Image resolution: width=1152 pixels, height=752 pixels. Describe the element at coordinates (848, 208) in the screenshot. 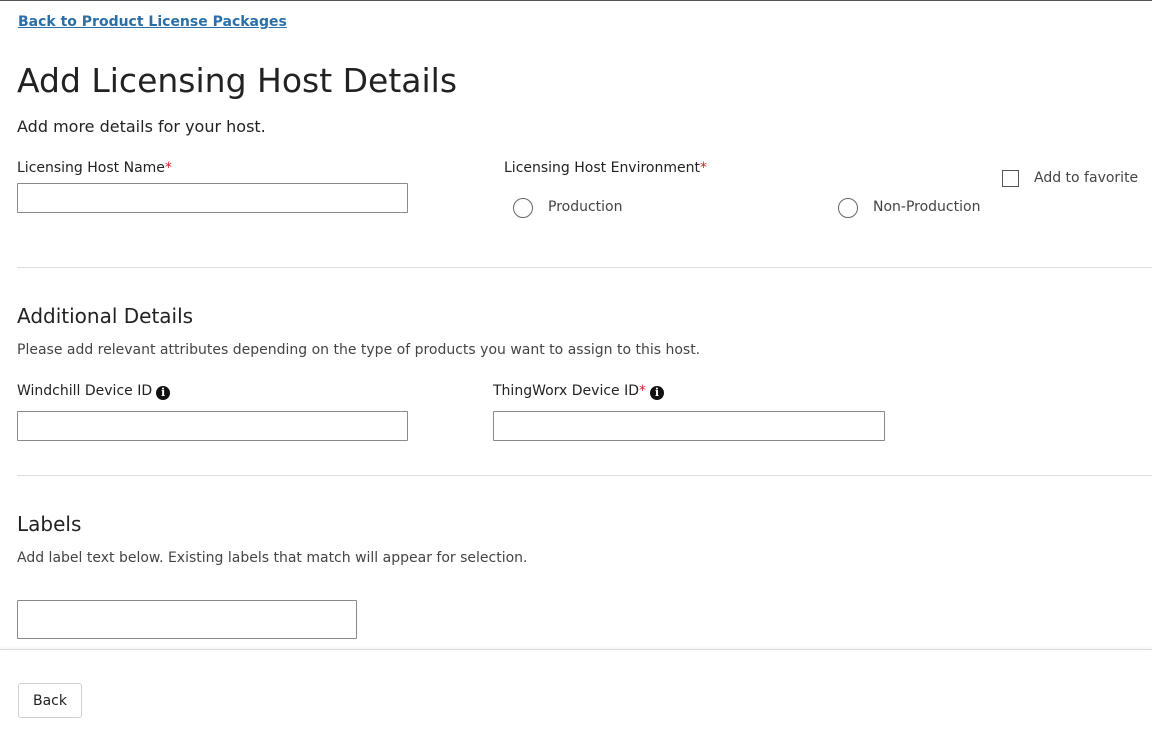

I see `non-production-radio` at that location.